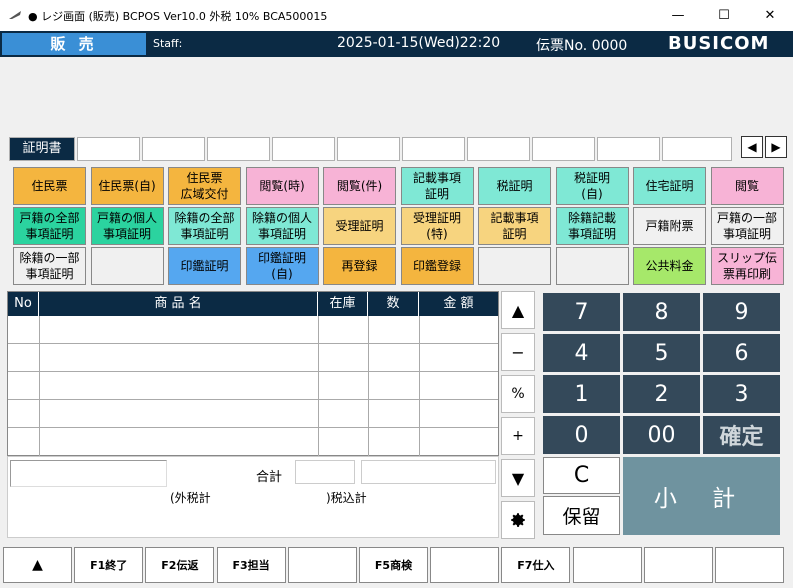 Image resolution: width=793 pixels, height=588 pixels. Describe the element at coordinates (204, 266) in the screenshot. I see `fn-button-seal-cert: 印鑑証明` at that location.